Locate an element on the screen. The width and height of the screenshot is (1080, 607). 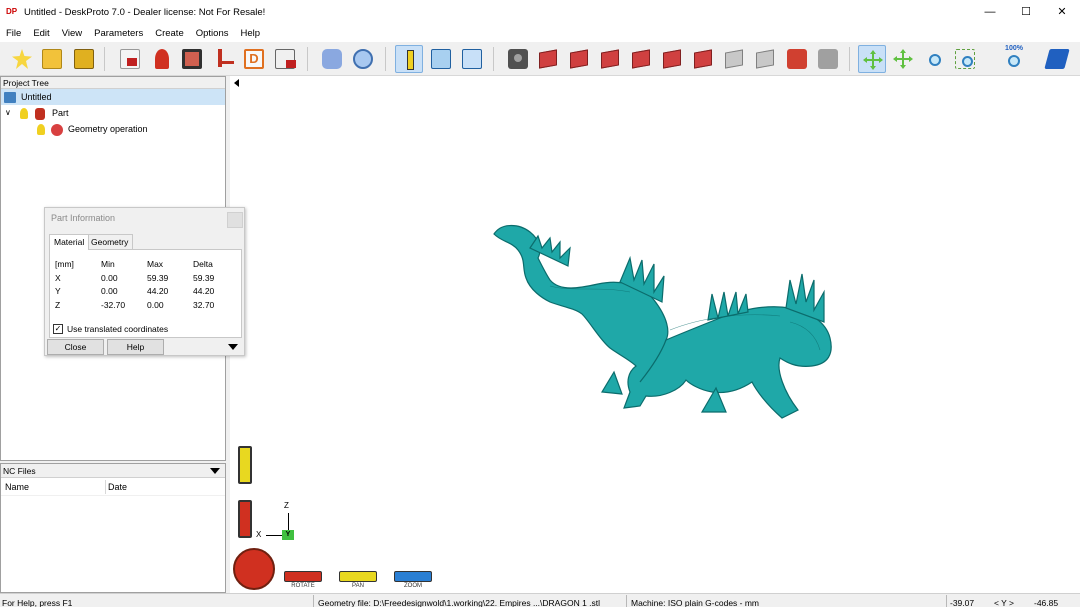
layout-view-button is located at coordinates (441, 59).